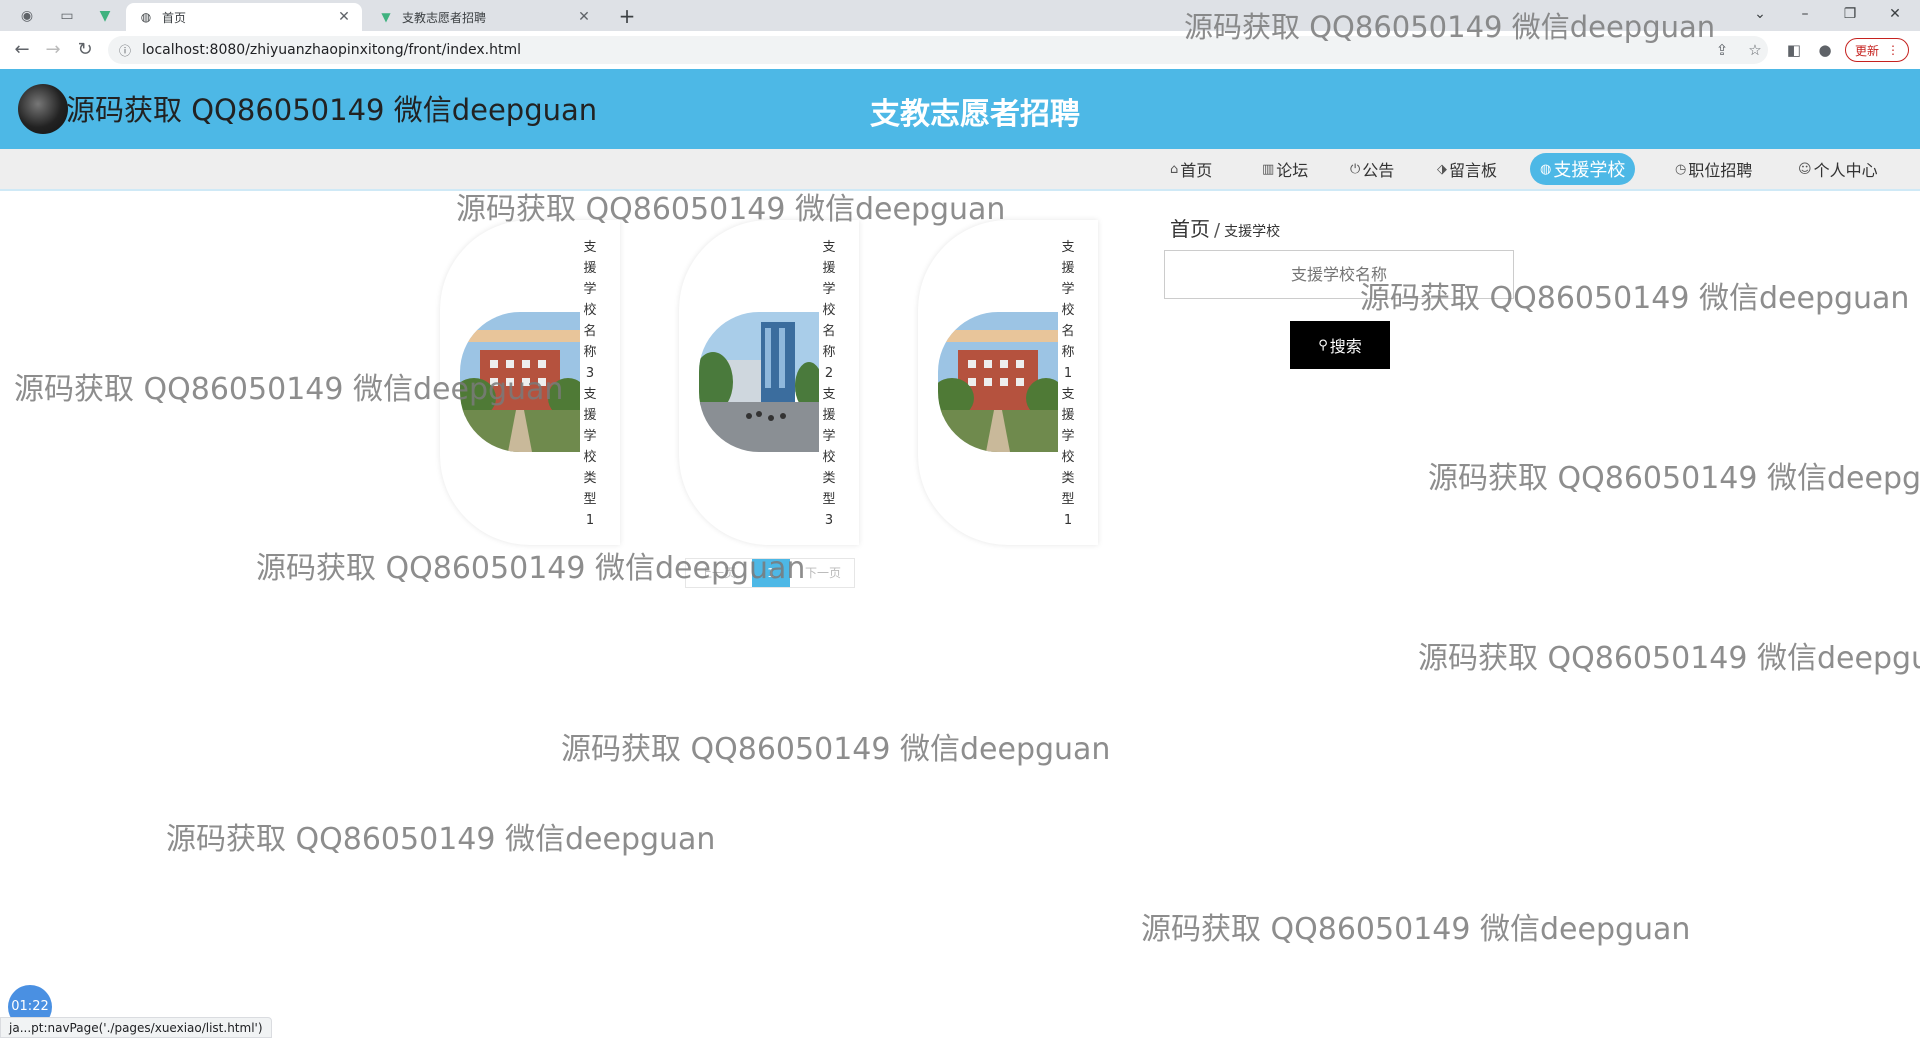  Describe the element at coordinates (1268, 169) in the screenshot. I see `forum-icon: ▥` at that location.